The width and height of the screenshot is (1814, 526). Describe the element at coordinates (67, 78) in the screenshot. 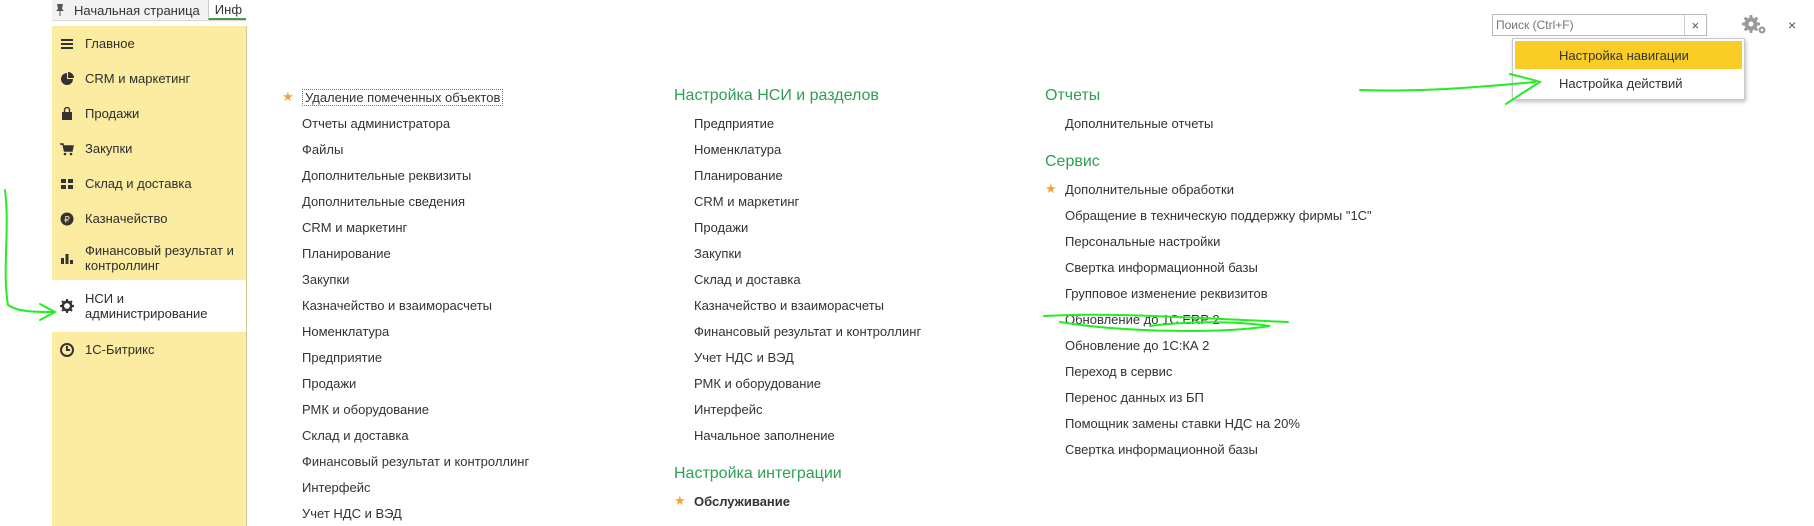

I see `pie-chart-icon` at that location.